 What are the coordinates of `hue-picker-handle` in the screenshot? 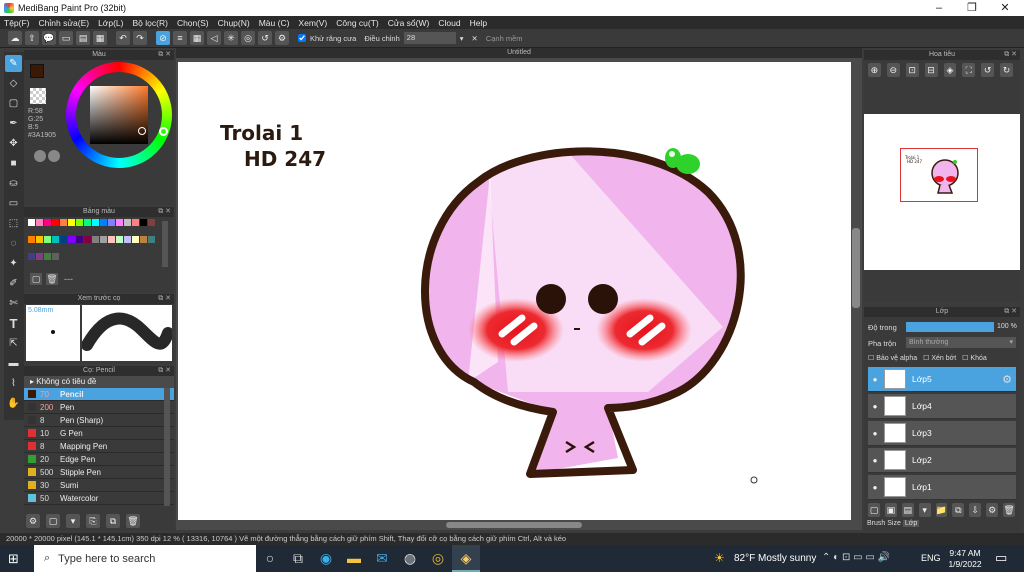 It's located at (163, 131).